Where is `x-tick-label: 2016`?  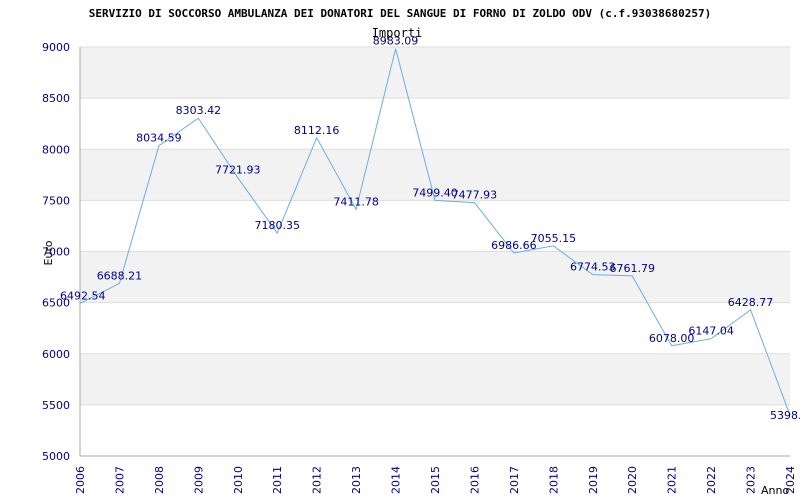 x-tick-label: 2016 is located at coordinates (474, 480).